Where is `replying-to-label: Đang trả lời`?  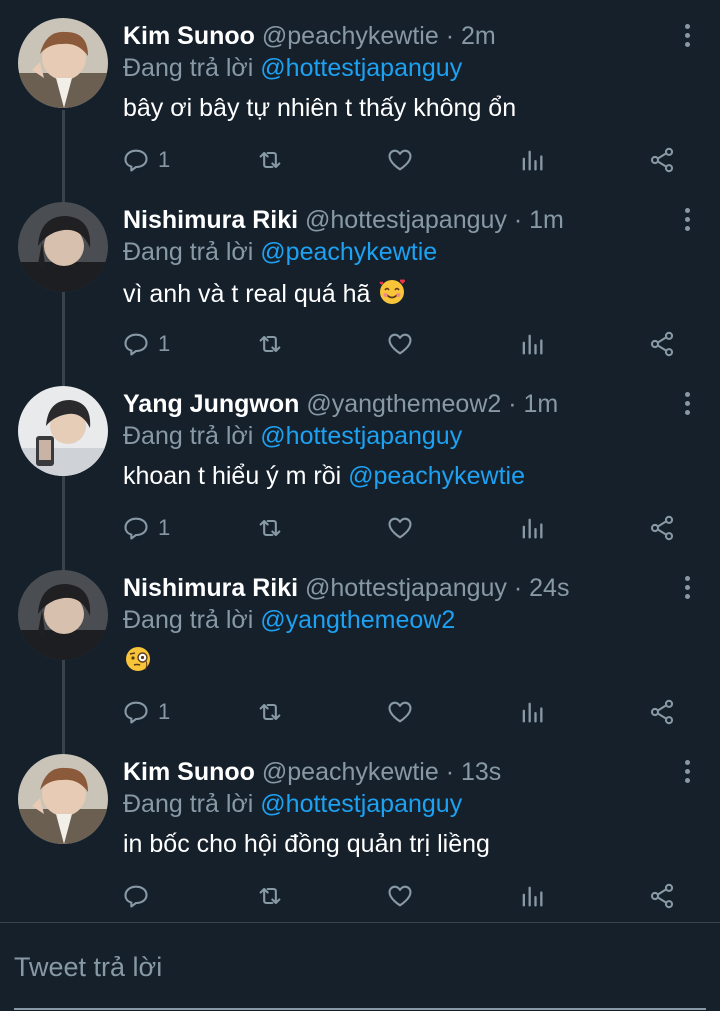
replying-to-label: Đang trả lời is located at coordinates (188, 252).